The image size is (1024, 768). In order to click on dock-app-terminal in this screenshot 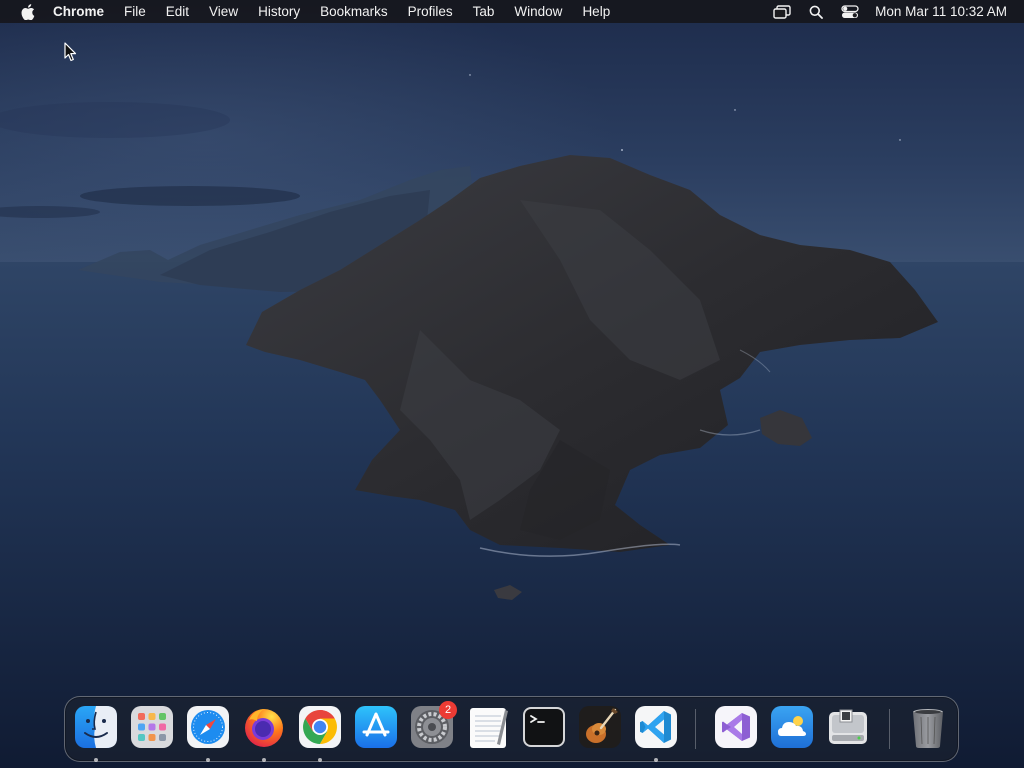, I will do `click(544, 727)`.